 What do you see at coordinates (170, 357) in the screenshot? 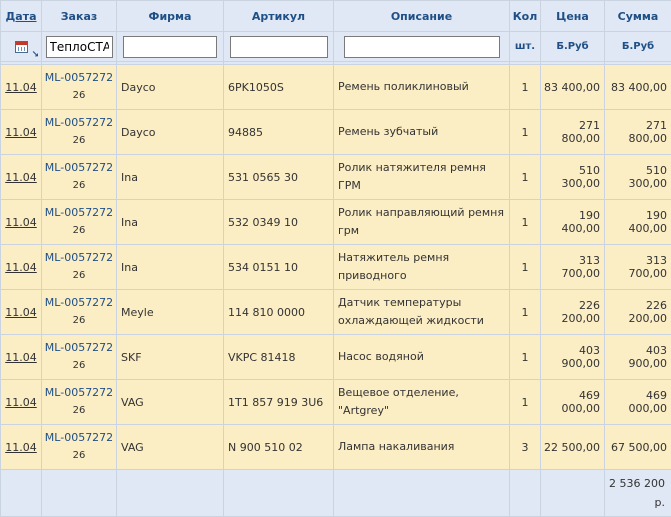
I see `cell-firm: SKF` at bounding box center [170, 357].